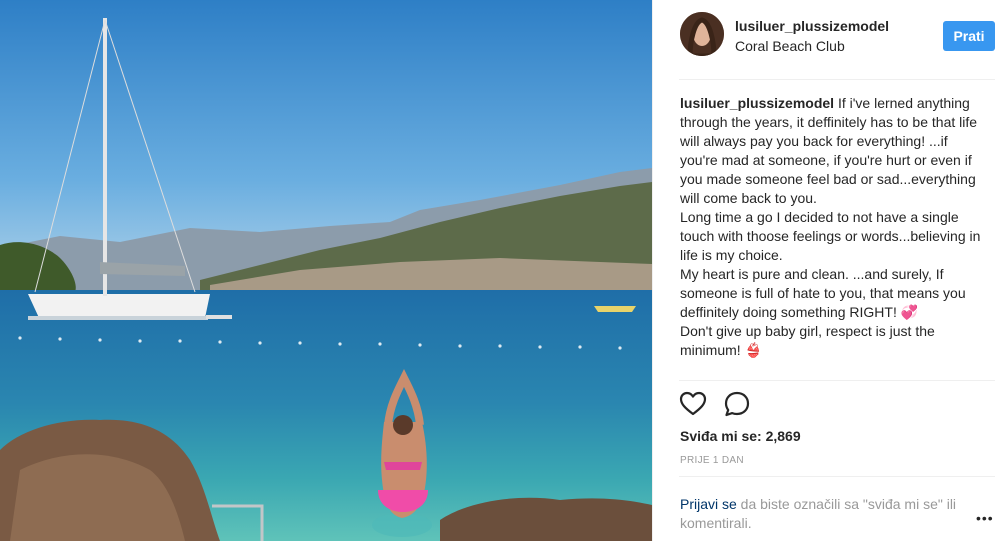 Image resolution: width=1006 pixels, height=541 pixels. What do you see at coordinates (721, 436) in the screenshot?
I see `likes-label: Sviđa mi se:` at bounding box center [721, 436].